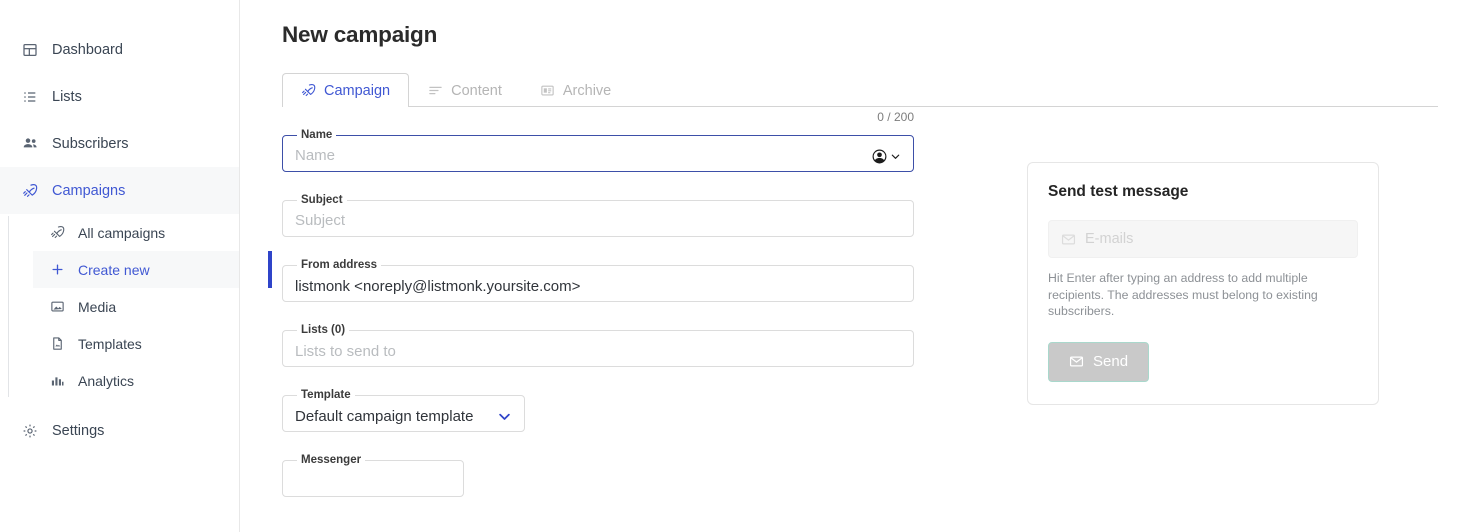 This screenshot has width=1462, height=532. I want to click on lists-field-wrapper: Lists (0) Lists to send to, so click(598, 345).